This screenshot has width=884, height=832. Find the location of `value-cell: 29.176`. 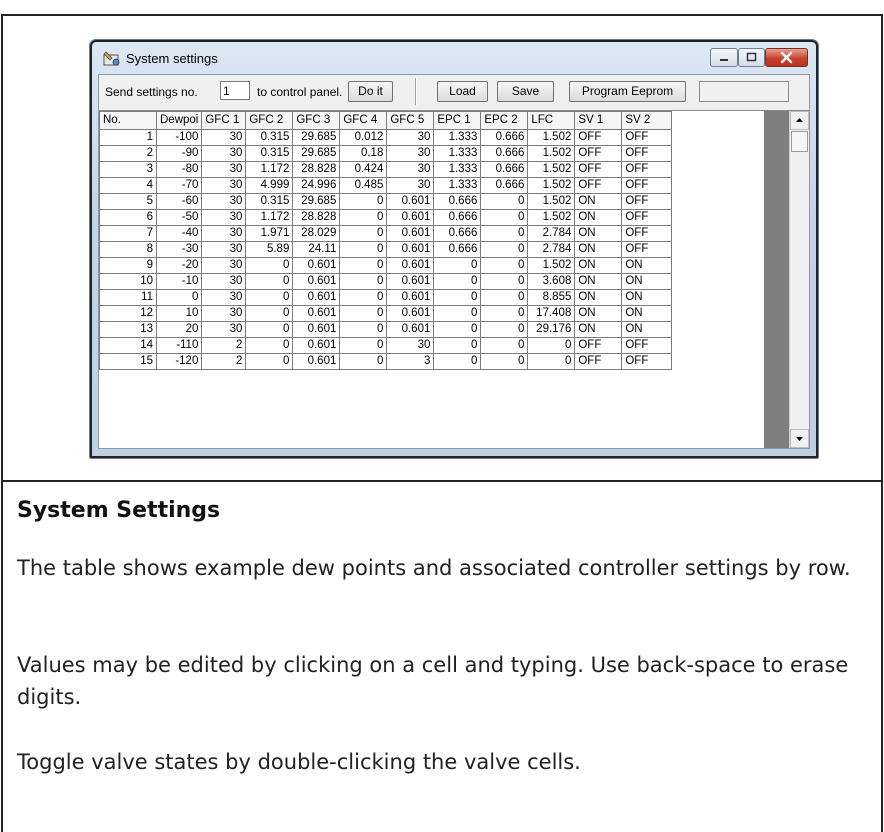

value-cell: 29.176 is located at coordinates (551, 329).